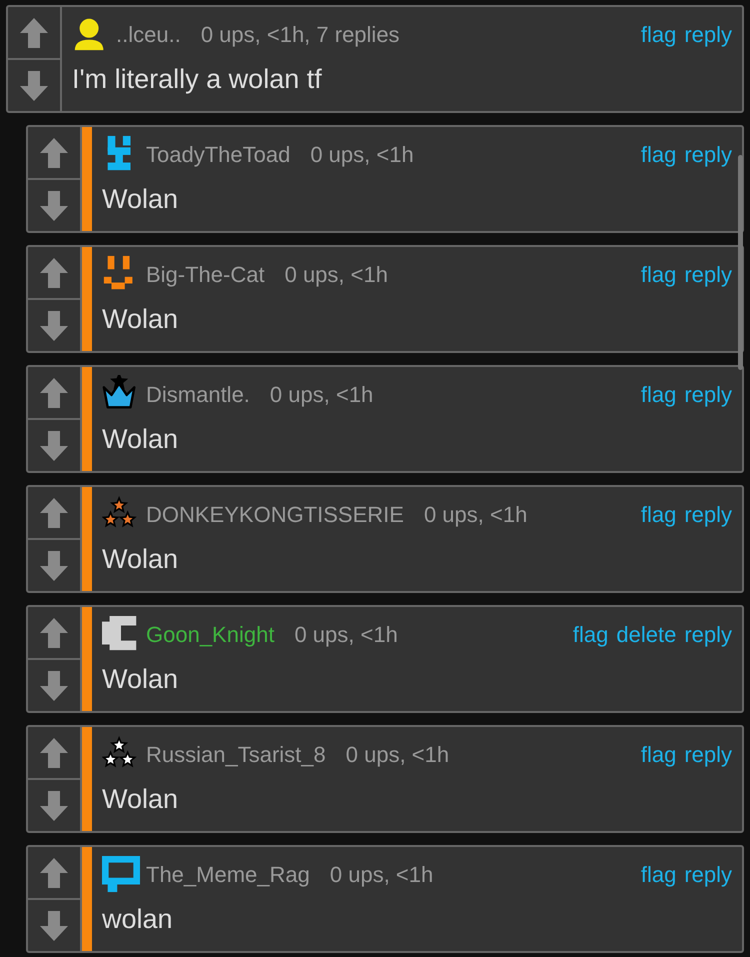 The image size is (750, 957). I want to click on username-link: Goon_Knight, so click(210, 634).